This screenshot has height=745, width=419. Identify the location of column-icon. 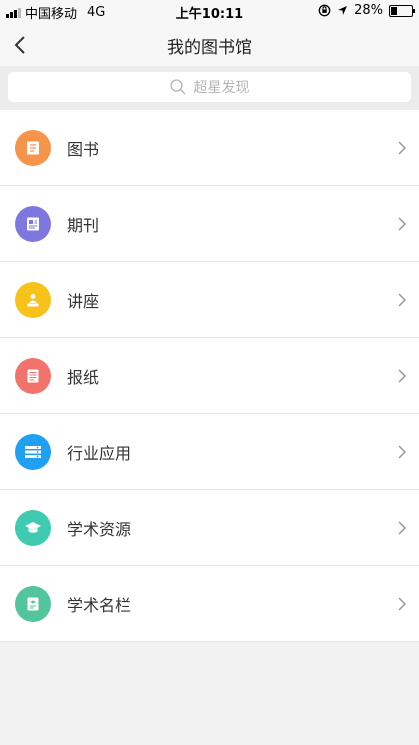
(33, 603).